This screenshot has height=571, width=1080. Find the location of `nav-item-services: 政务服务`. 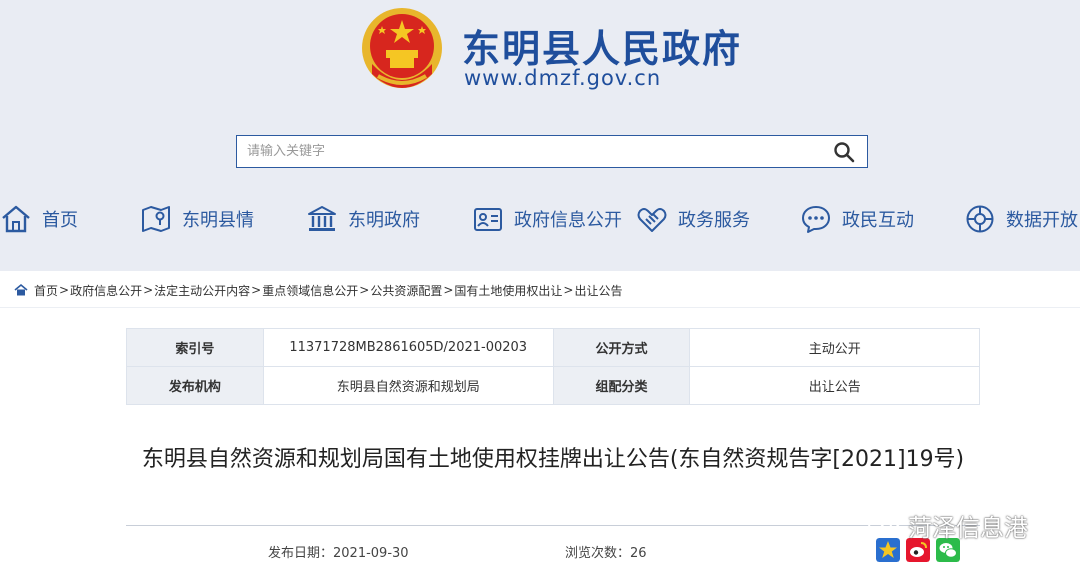

nav-item-services: 政务服务 is located at coordinates (693, 219).